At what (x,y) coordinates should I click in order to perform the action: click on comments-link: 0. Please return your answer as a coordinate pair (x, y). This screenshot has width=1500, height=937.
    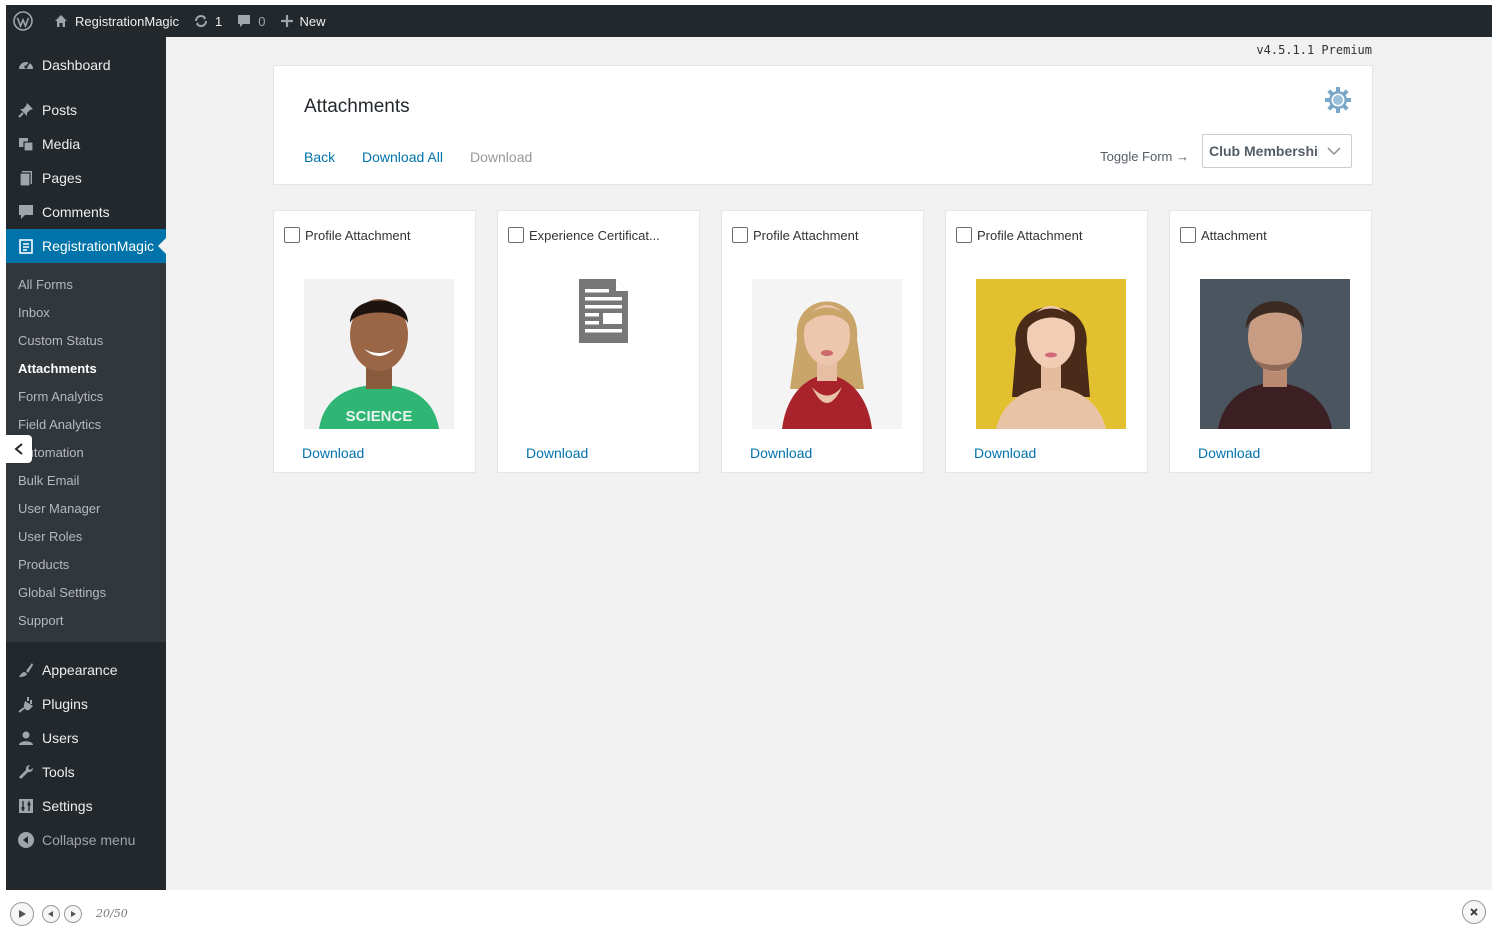
    Looking at the image, I should click on (250, 21).